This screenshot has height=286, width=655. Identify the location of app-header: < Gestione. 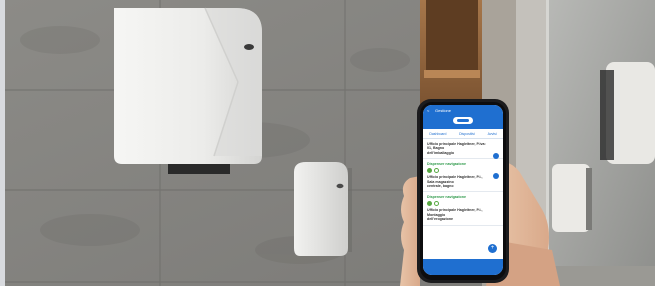
(463, 117).